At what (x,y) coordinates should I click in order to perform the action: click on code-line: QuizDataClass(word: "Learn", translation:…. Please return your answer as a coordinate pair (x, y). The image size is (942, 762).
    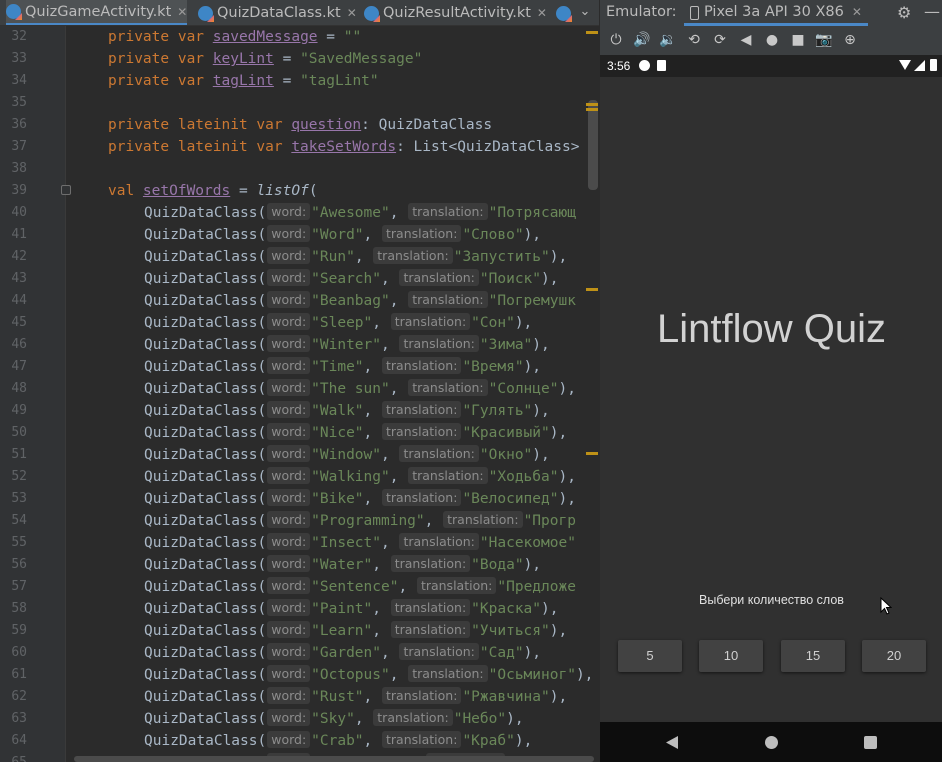
    Looking at the image, I should click on (355, 631).